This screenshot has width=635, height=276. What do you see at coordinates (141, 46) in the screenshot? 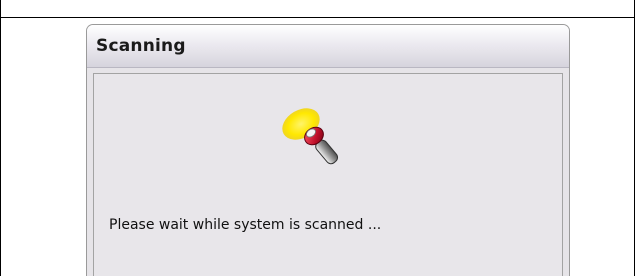
I see `dialog-title: Scanning` at bounding box center [141, 46].